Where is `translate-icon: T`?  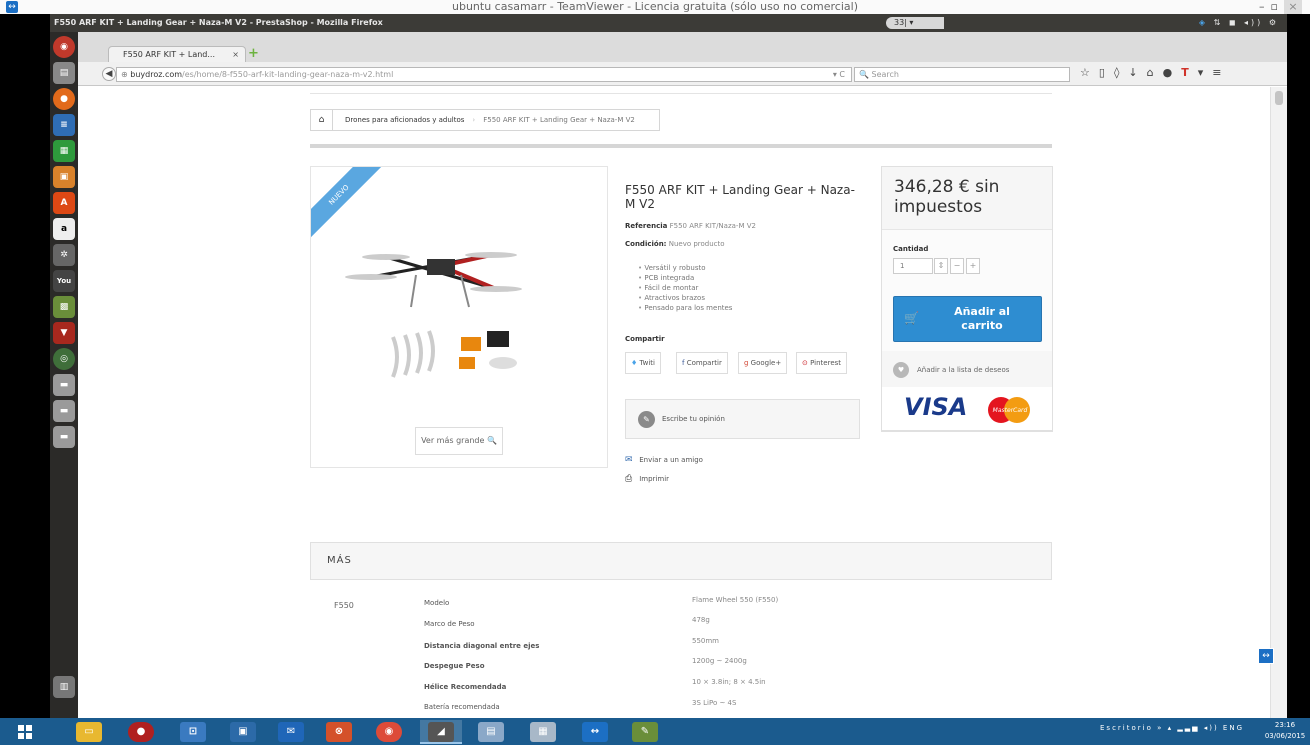 translate-icon: T is located at coordinates (1189, 72).